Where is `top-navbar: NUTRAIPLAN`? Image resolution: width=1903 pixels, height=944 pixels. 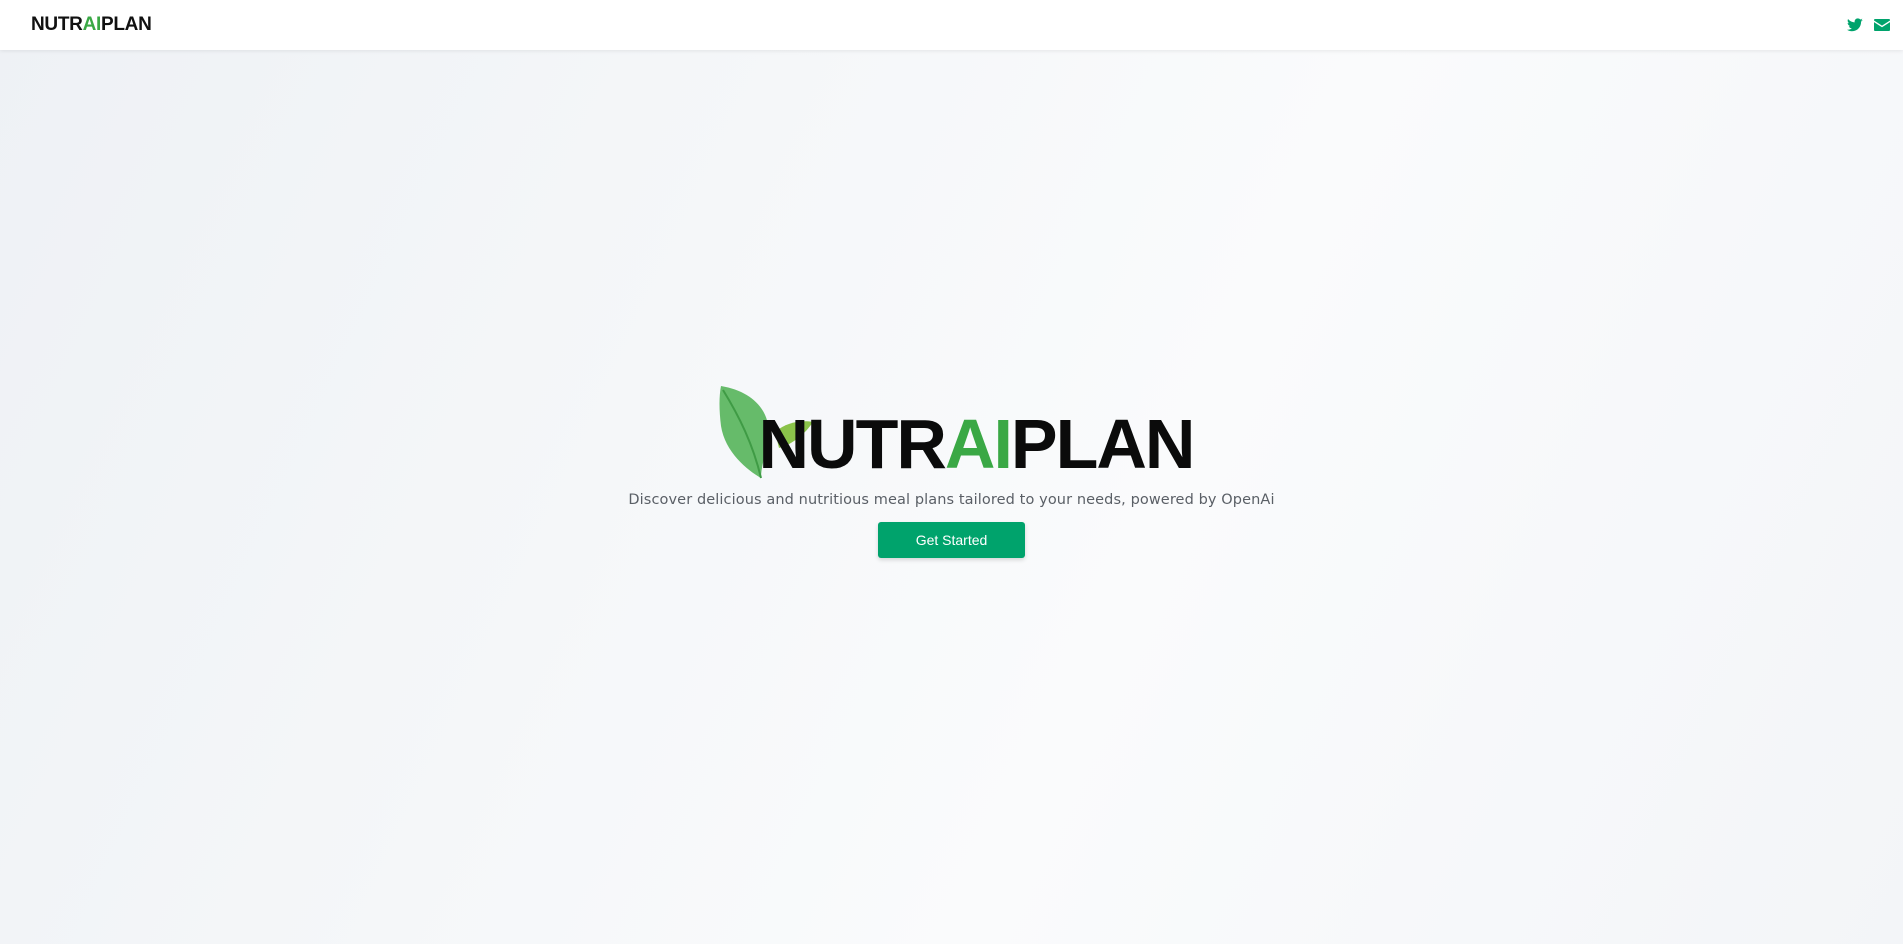
top-navbar: NUTRAIPLAN is located at coordinates (951, 25).